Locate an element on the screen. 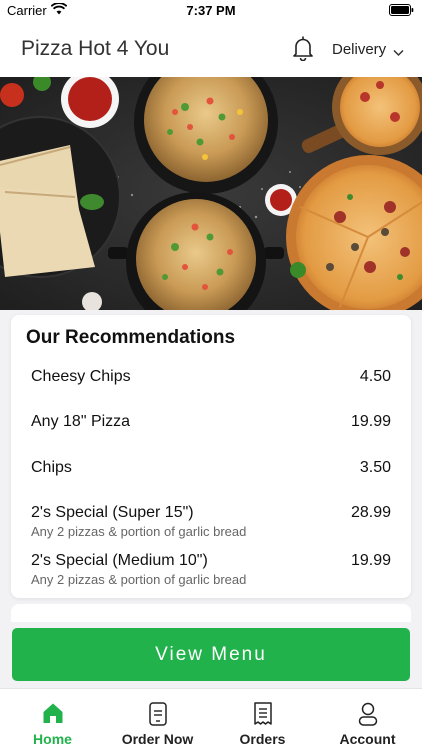 This screenshot has width=422, height=750. cta-container: View Menu is located at coordinates (211, 655).